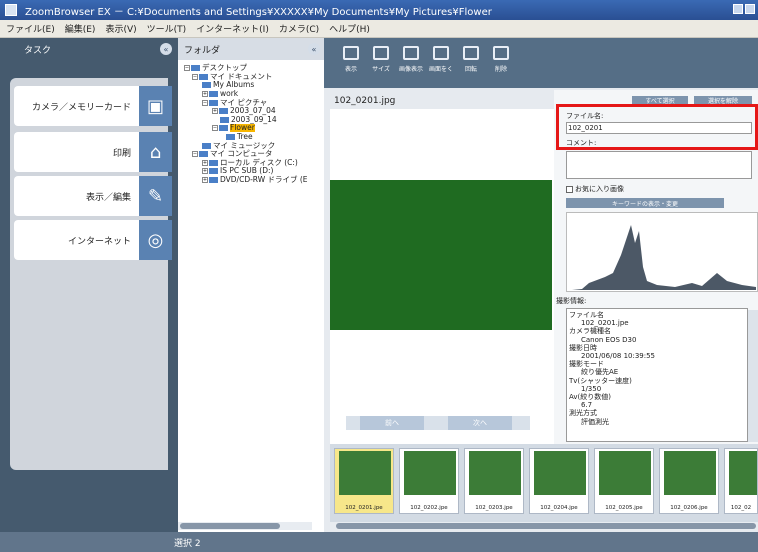  I want to click on task-view-edit: 表示／編集, so click(76, 196).